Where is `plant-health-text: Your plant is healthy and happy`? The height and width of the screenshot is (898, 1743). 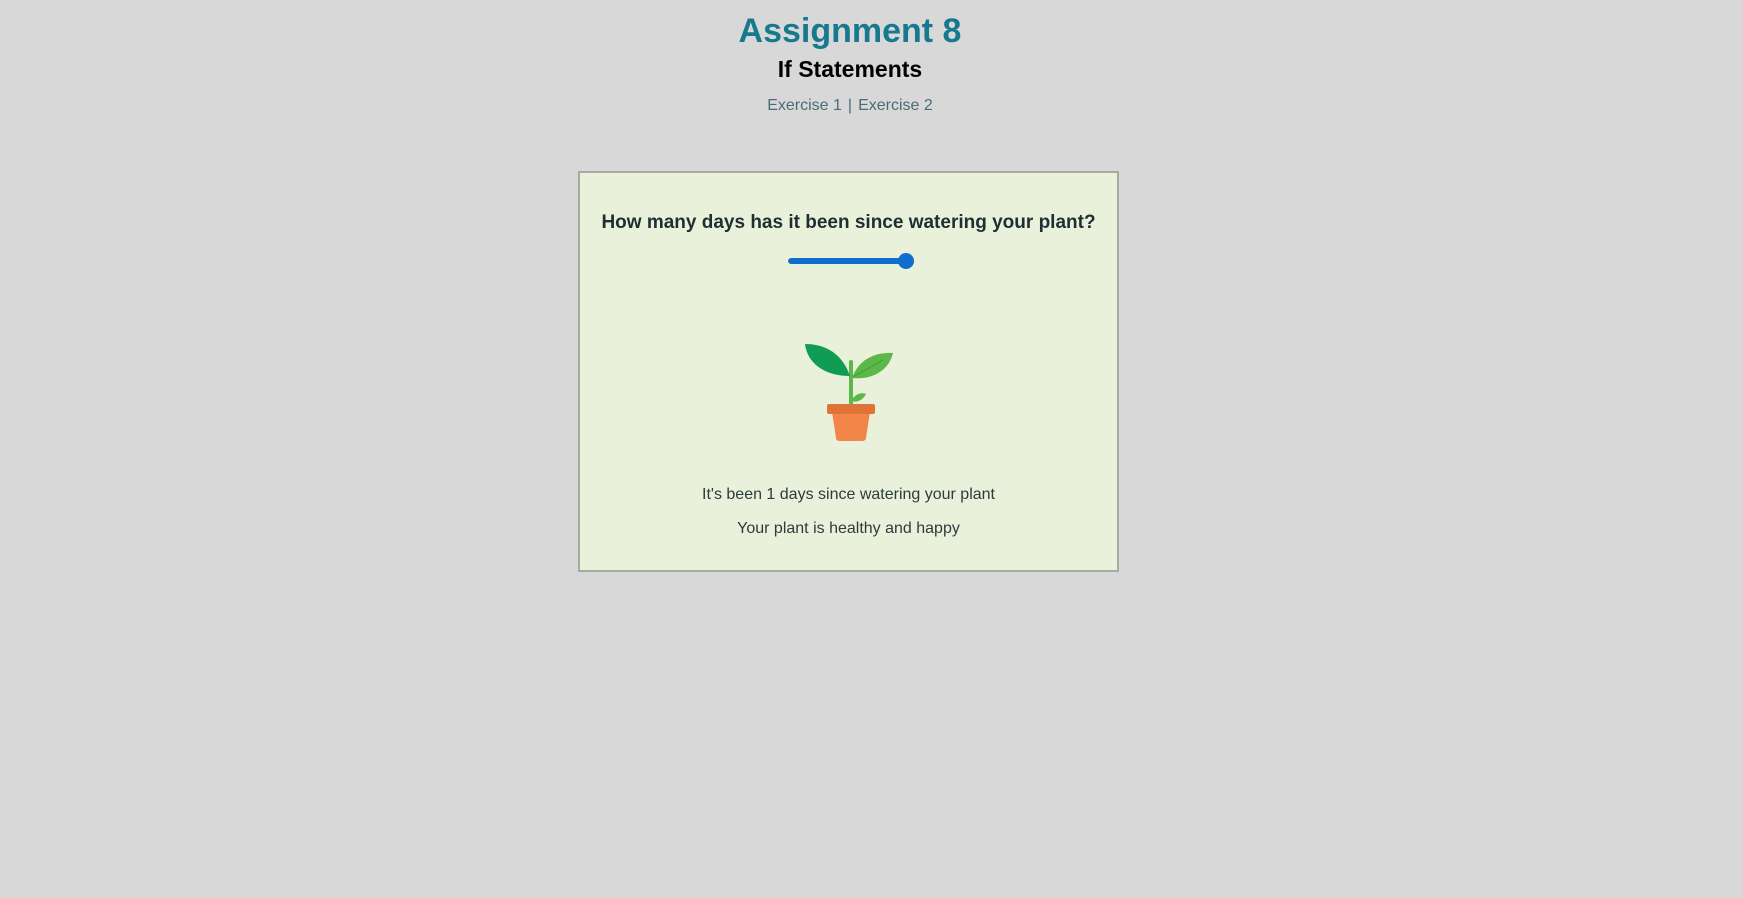
plant-health-text: Your plant is healthy and happy is located at coordinates (848, 528).